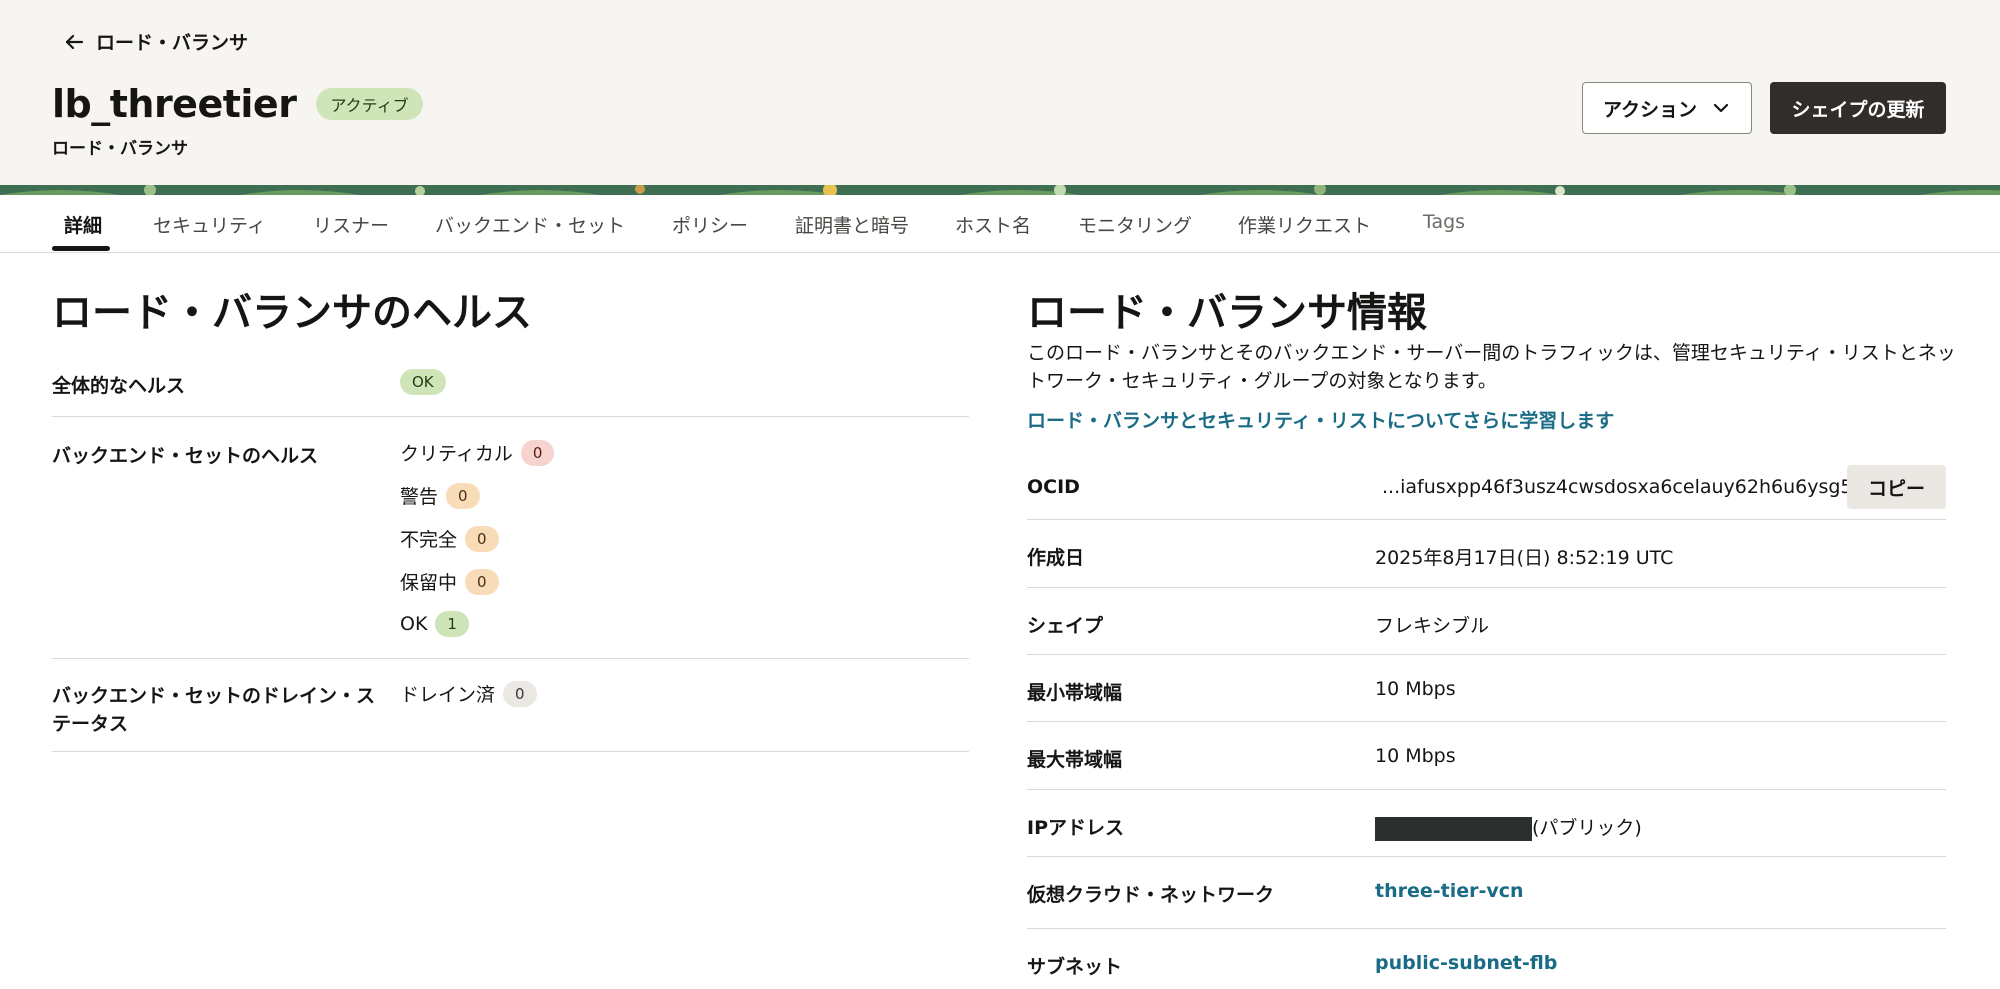  Describe the element at coordinates (81, 248) in the screenshot. I see `active-tab-indicator` at that location.